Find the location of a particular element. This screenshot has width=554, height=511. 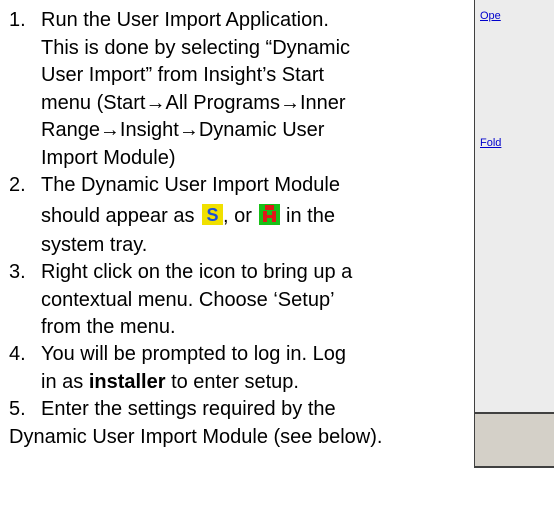

step-line: Enter the settings required by the is located at coordinates (188, 409).